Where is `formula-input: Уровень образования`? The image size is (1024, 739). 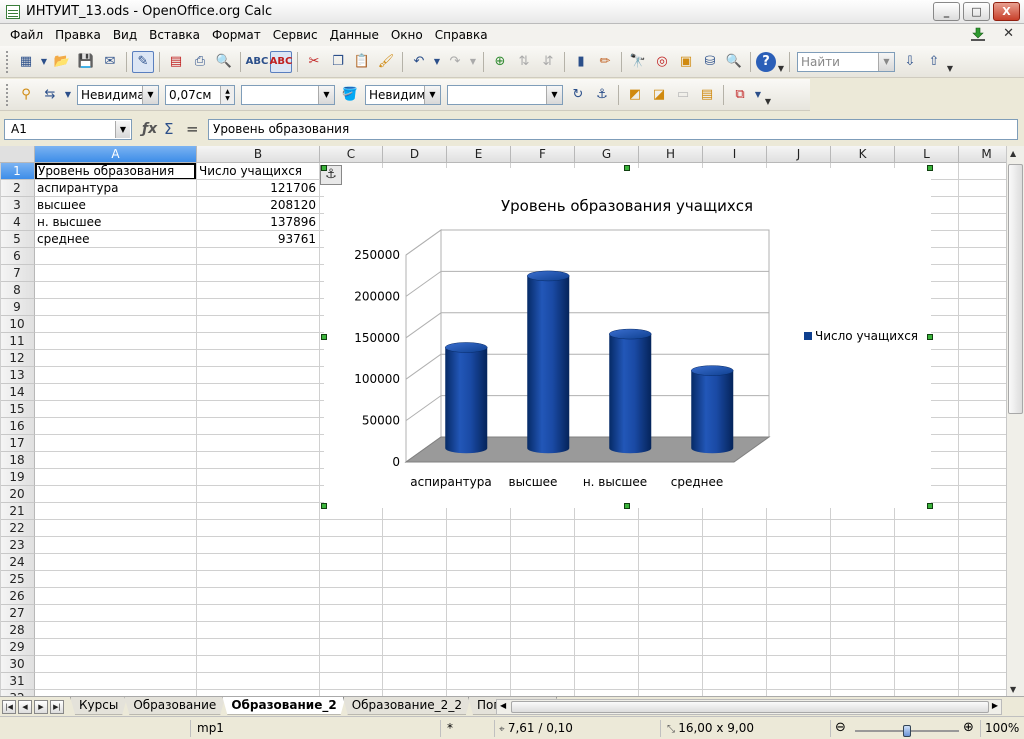
formula-input: Уровень образования is located at coordinates (613, 129).